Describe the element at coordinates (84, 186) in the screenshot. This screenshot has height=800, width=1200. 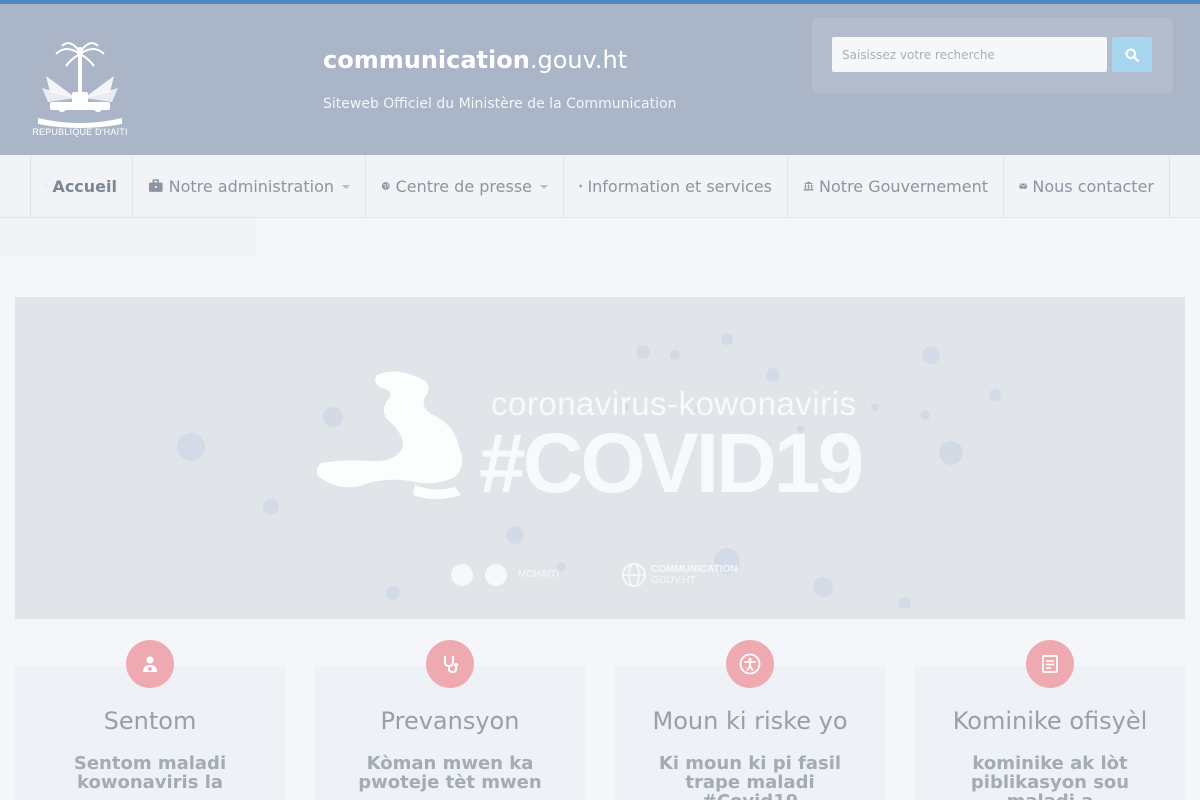
I see `nav-label-accueil: Accueil` at that location.